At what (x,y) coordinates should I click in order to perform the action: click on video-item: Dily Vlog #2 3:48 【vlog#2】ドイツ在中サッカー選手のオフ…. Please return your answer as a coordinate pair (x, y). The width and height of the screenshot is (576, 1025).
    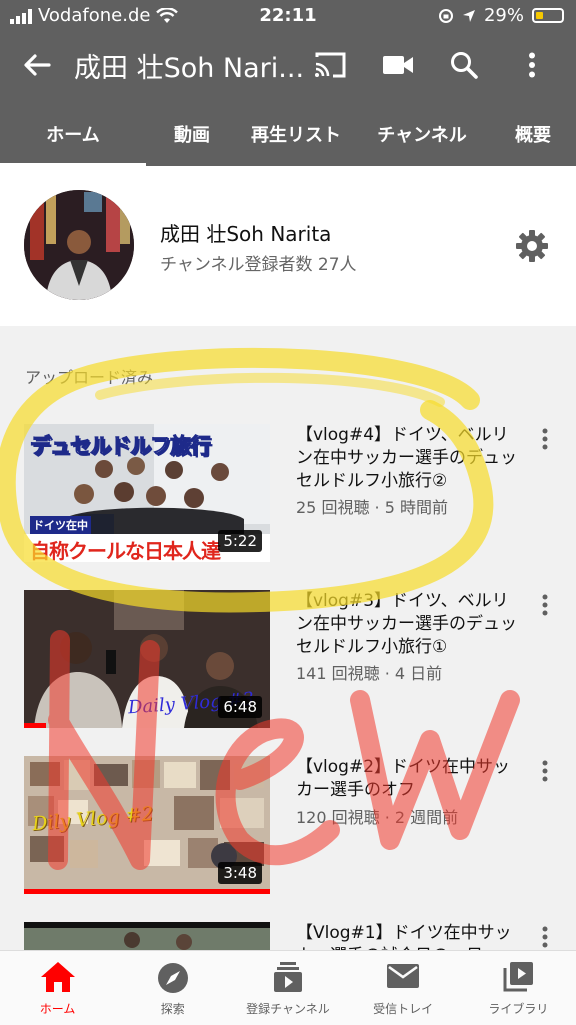
    Looking at the image, I should click on (288, 831).